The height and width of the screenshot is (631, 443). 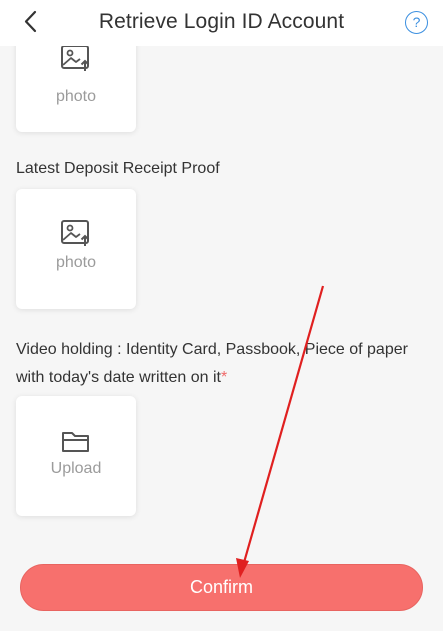 I want to click on required-asterisk: *, so click(x=224, y=377).